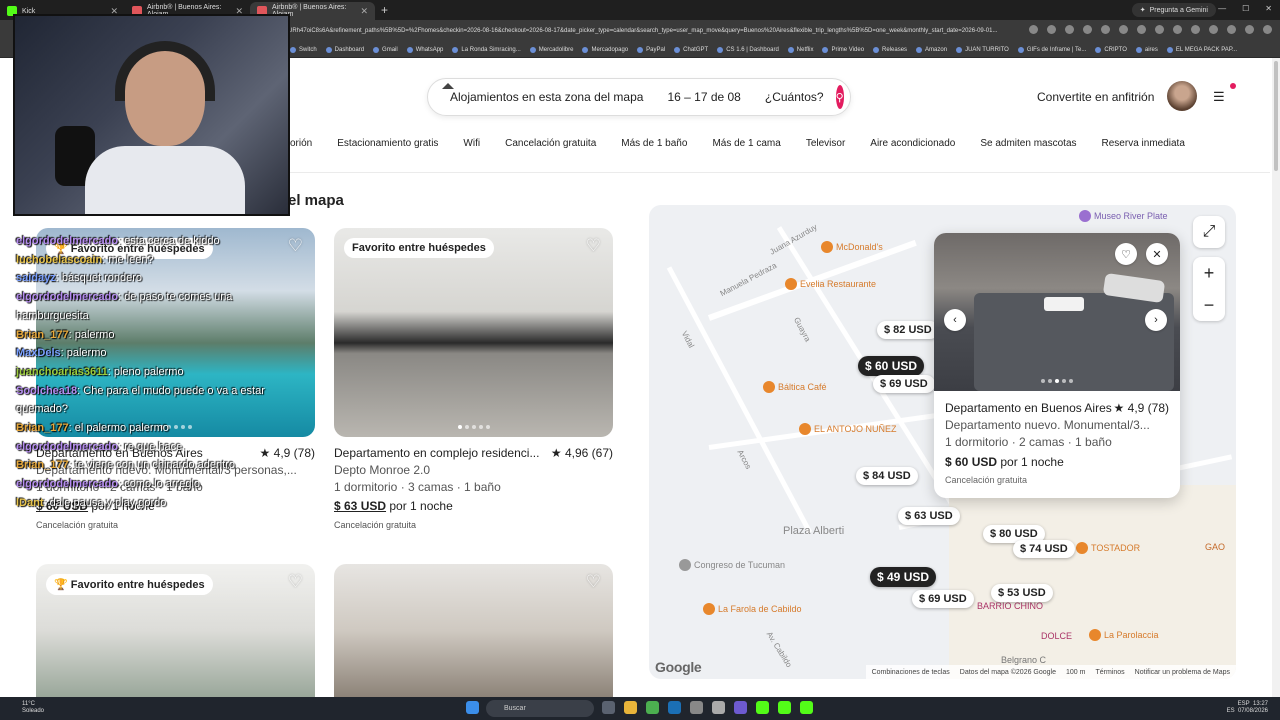 The image size is (1280, 720). What do you see at coordinates (830, 284) in the screenshot?
I see `poi-evelia: Evelia Restaurante` at bounding box center [830, 284].